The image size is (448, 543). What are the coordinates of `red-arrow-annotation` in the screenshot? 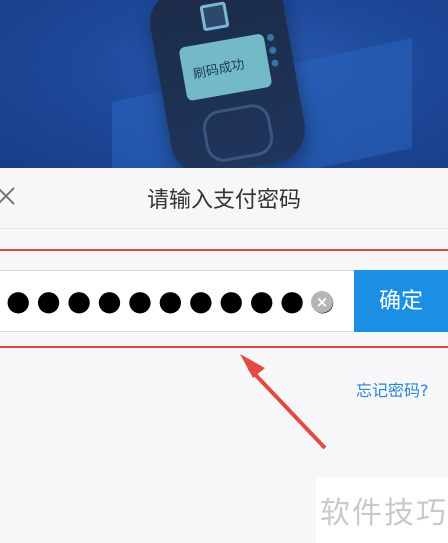 It's located at (283, 402).